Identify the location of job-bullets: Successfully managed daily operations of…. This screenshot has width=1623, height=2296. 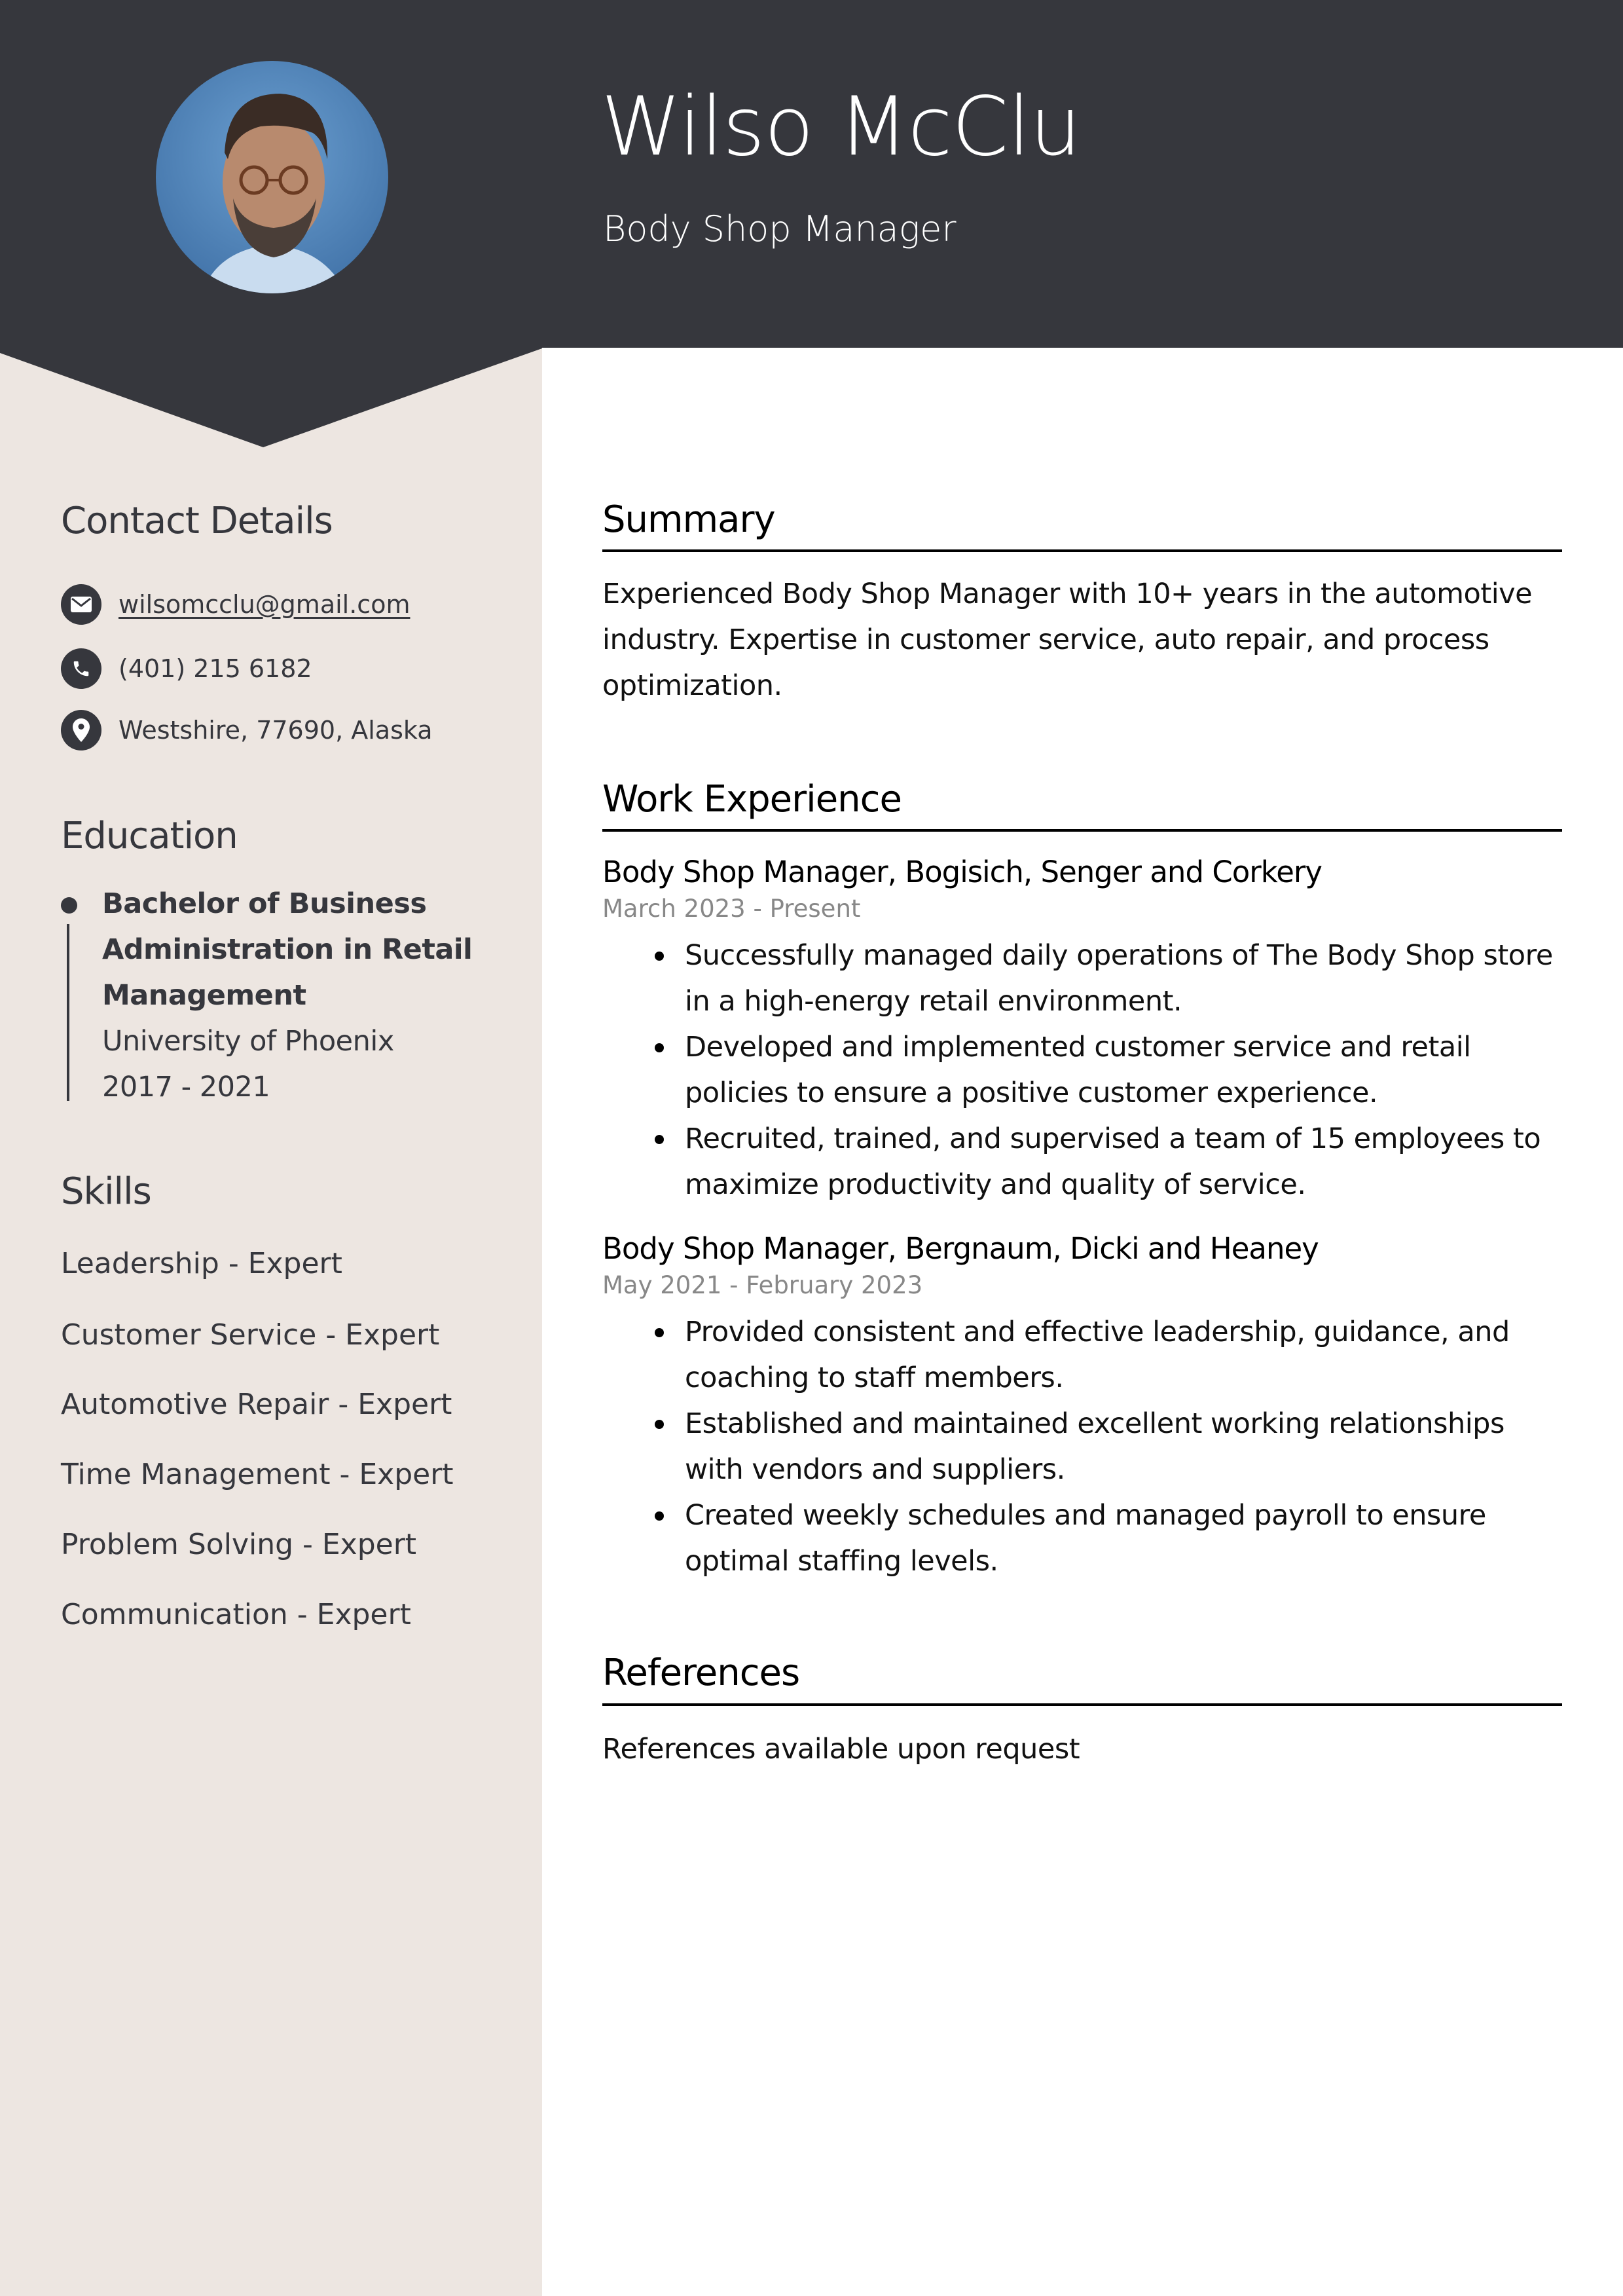
(1113, 1070).